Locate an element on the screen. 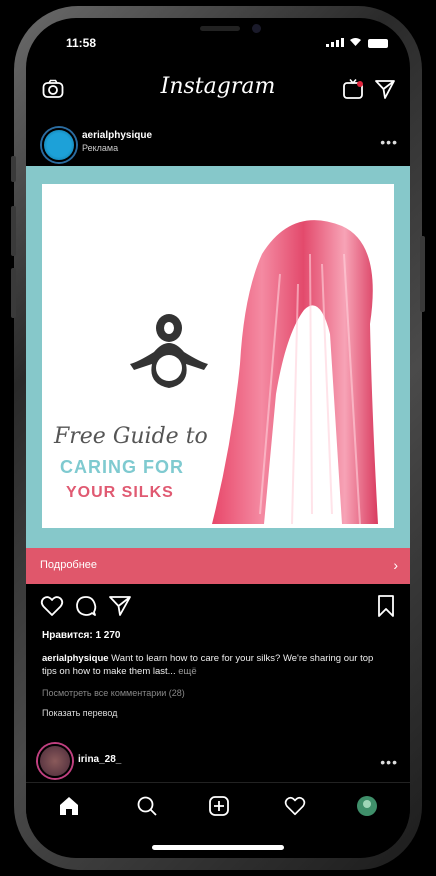 This screenshot has width=436, height=876. direct-message-icon is located at coordinates (385, 89).